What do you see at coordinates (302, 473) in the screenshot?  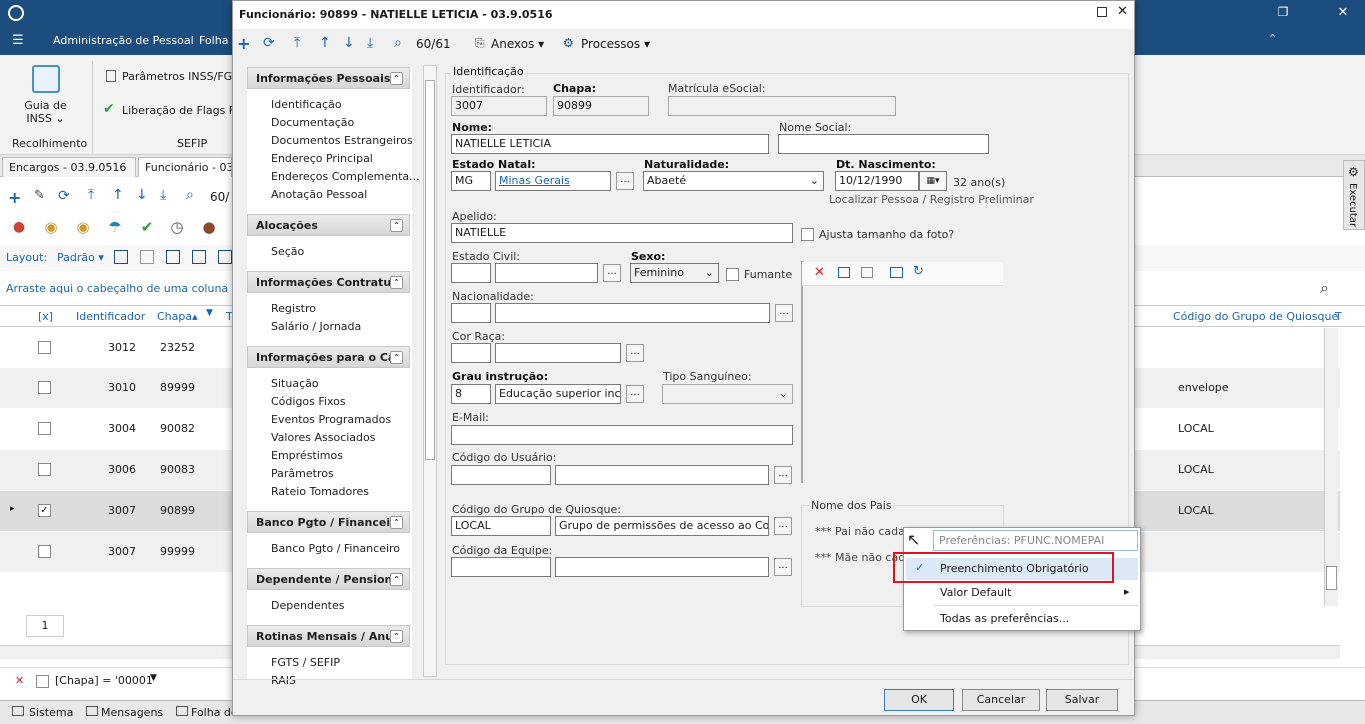 I see `section-item: Parâmetros` at bounding box center [302, 473].